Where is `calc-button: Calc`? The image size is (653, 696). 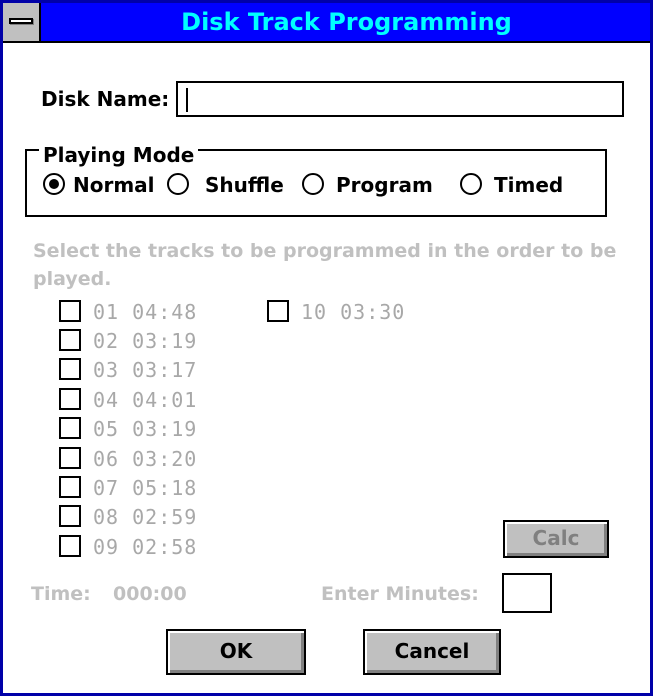 calc-button: Calc is located at coordinates (556, 539).